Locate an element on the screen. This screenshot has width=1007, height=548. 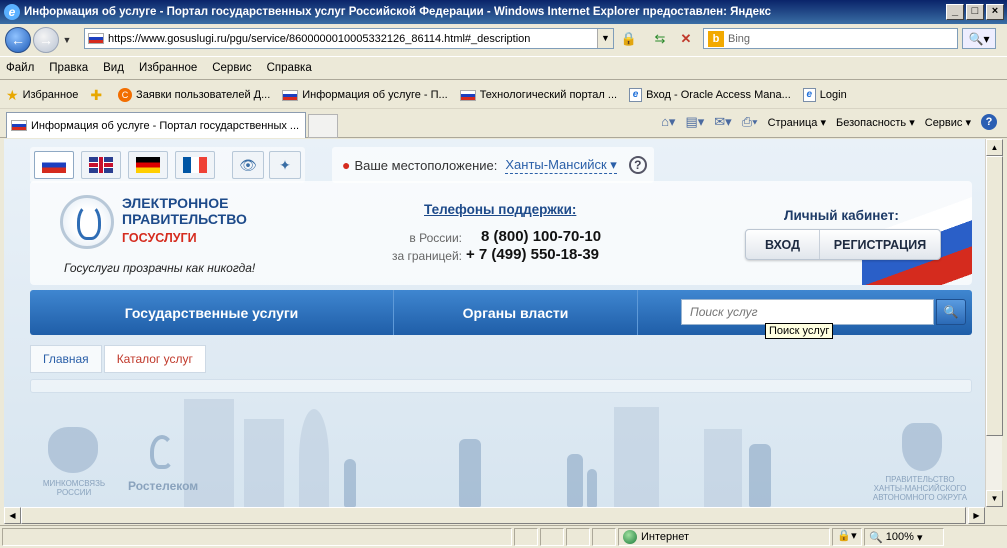
lock-icon: 🔒 is located at coordinates (629, 39).